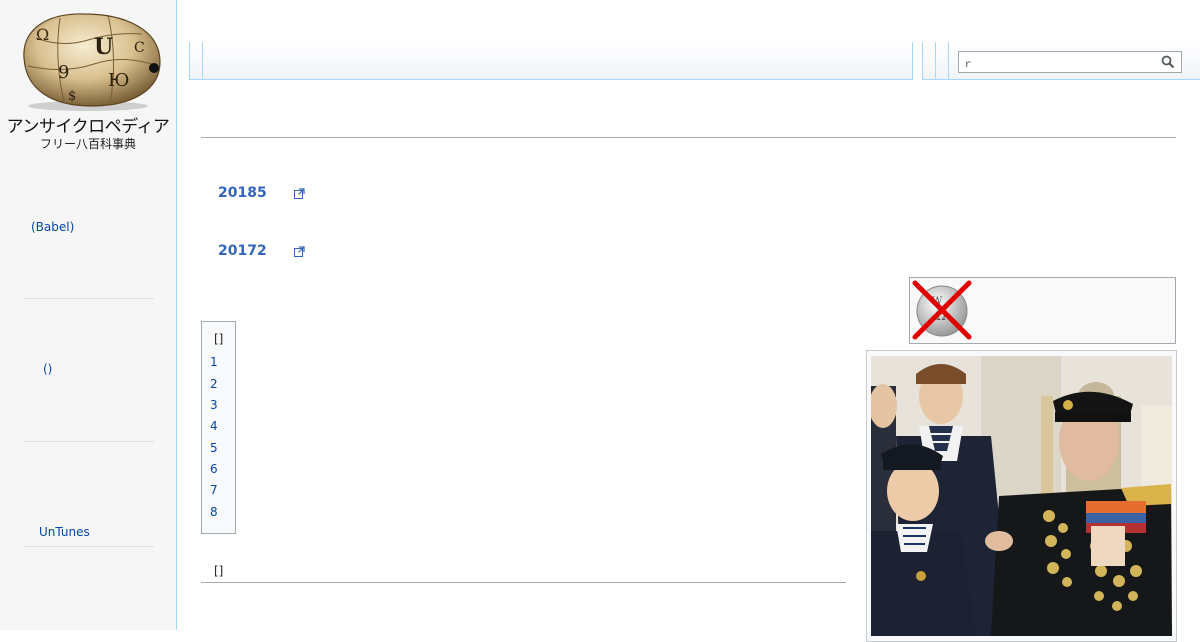 This screenshot has width=1200, height=642. I want to click on sidebar-item-babel: (Babel), so click(52, 227).